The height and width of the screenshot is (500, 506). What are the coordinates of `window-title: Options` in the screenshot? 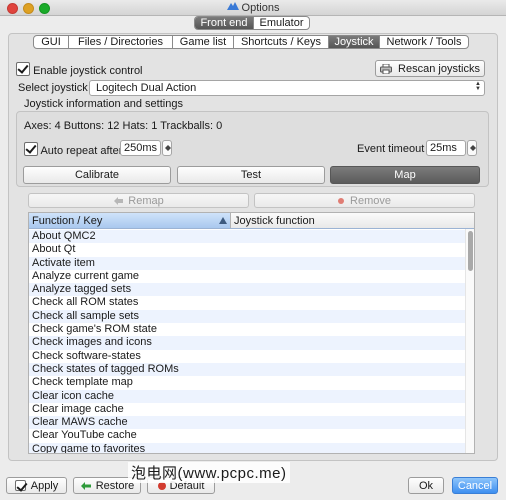 It's located at (260, 8).